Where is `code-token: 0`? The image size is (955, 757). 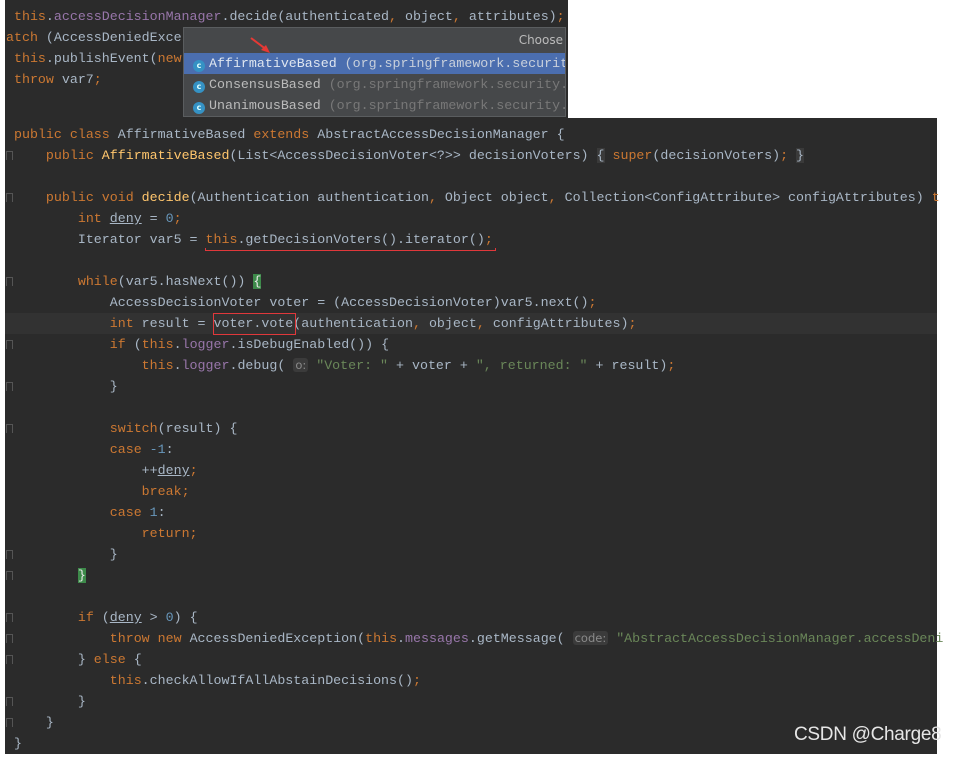
code-token: 0 is located at coordinates (169, 617).